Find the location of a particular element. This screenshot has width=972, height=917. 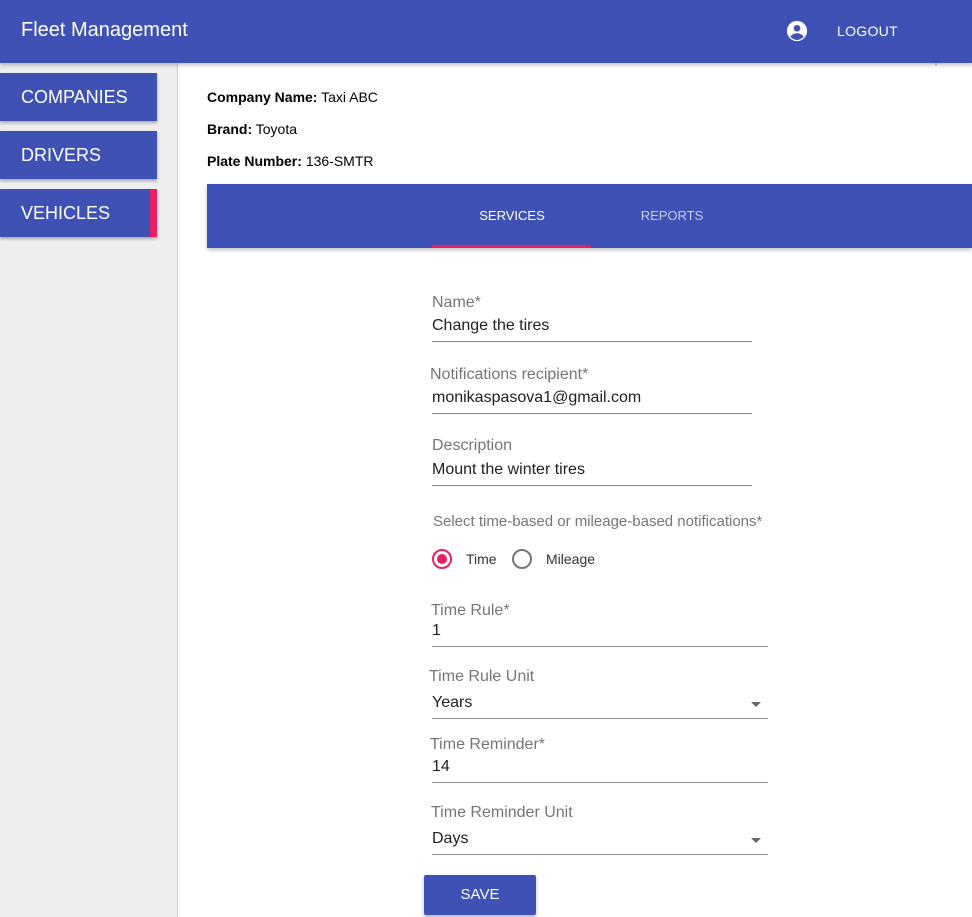

radio-mileage-label: Mileage is located at coordinates (570, 559).